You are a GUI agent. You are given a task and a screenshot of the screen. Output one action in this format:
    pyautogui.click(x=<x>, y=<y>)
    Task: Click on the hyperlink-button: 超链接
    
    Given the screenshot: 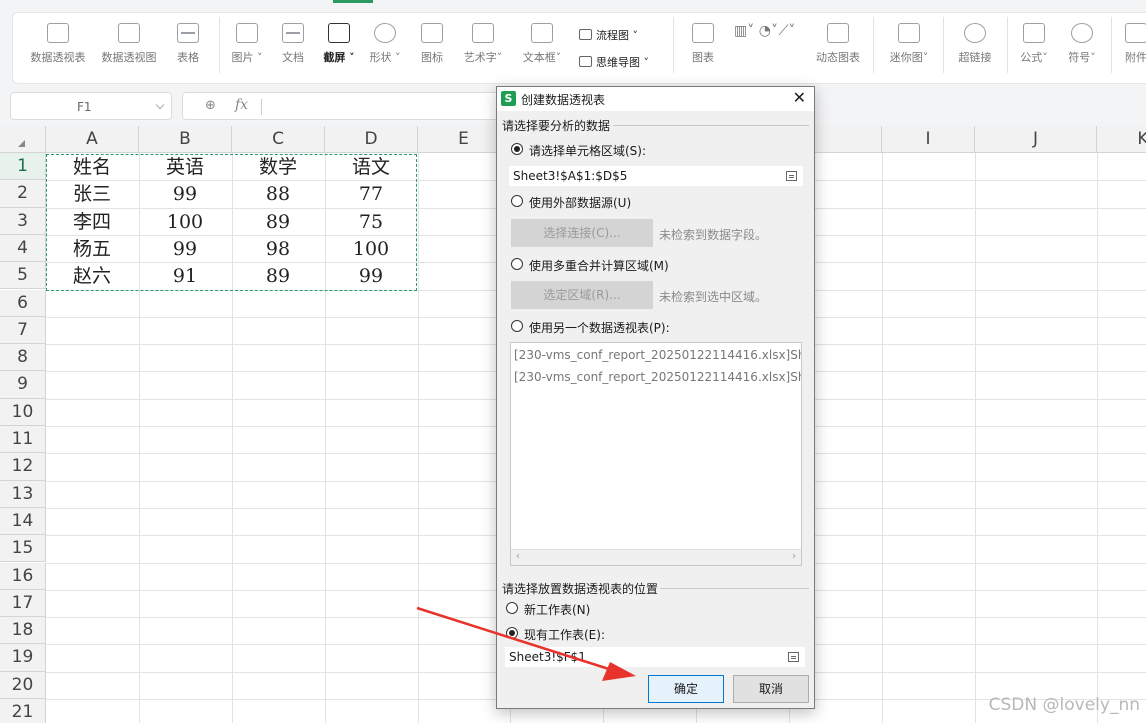 What is the action you would take?
    pyautogui.click(x=975, y=44)
    